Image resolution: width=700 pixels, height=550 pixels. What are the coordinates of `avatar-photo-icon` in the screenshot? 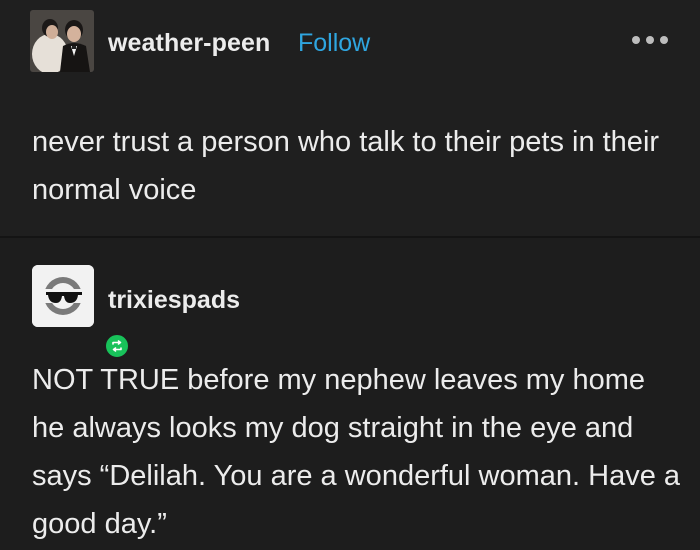 It's located at (62, 41).